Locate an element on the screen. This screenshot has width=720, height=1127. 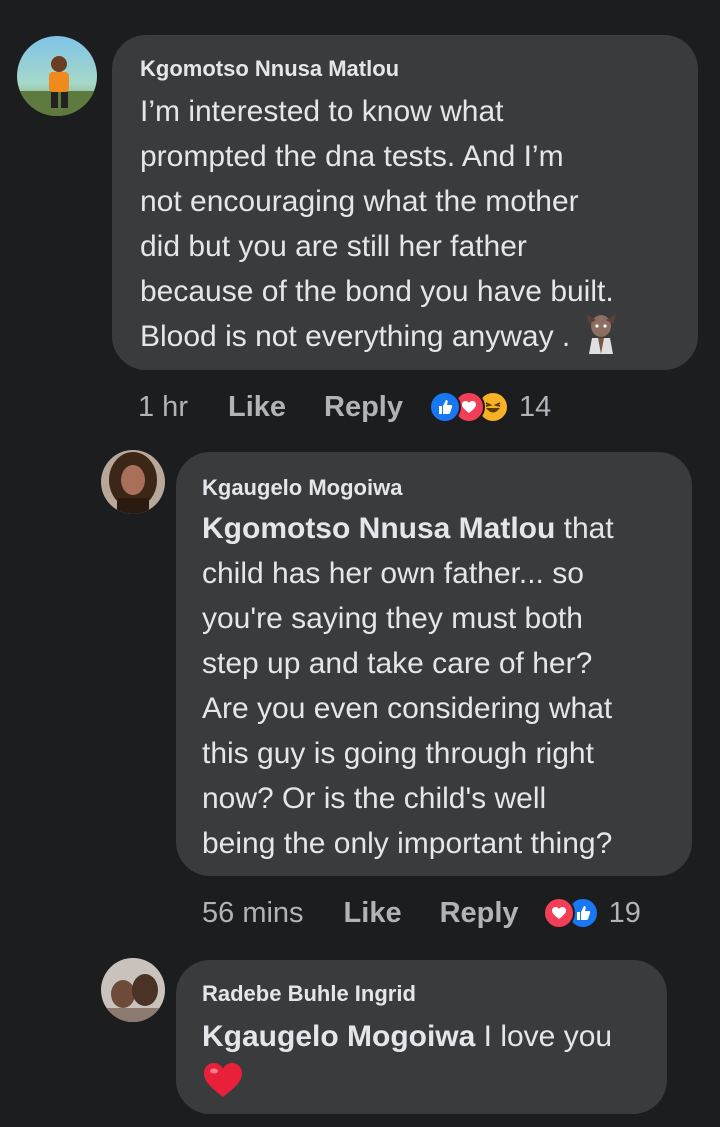
reaction-count: 19 is located at coordinates (624, 912).